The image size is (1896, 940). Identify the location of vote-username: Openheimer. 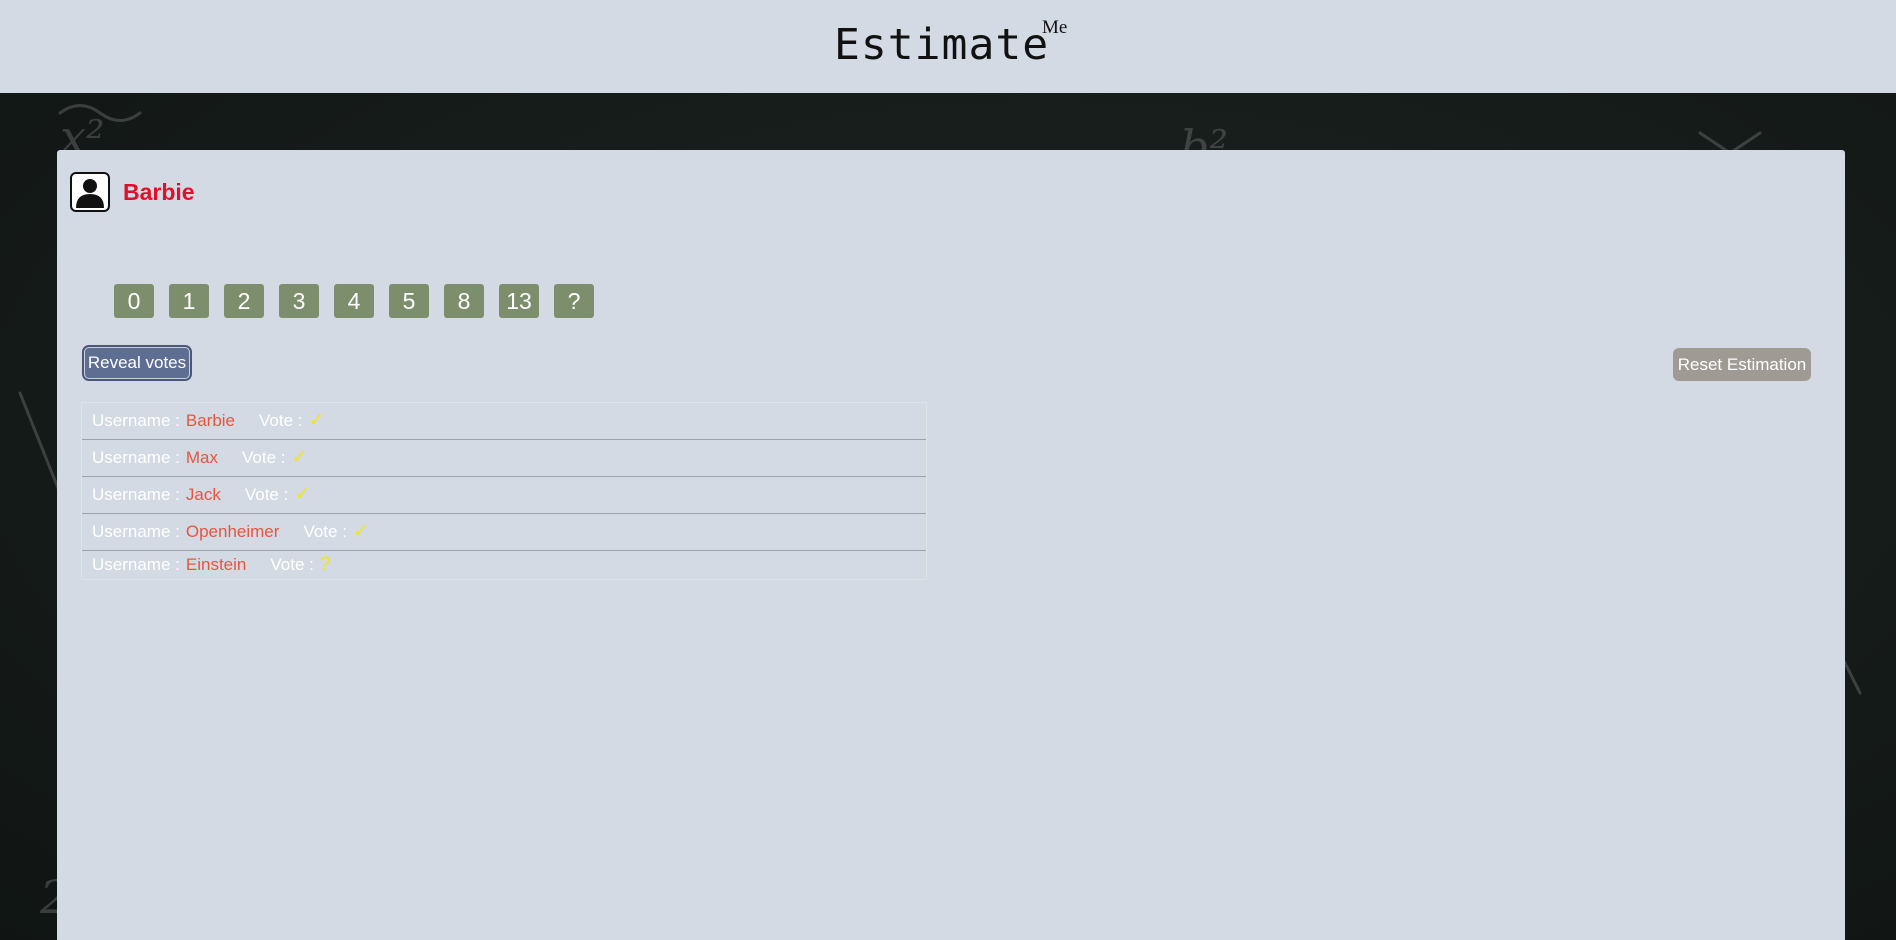
(232, 531).